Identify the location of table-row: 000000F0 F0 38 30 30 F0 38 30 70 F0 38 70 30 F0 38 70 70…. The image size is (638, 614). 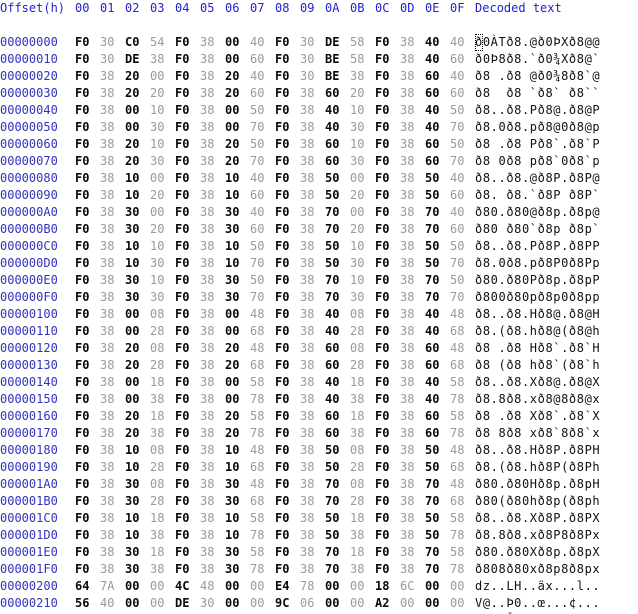
(300, 297).